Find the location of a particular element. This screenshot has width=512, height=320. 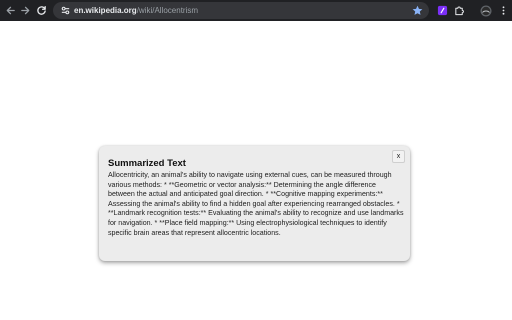

extension-button is located at coordinates (442, 10).